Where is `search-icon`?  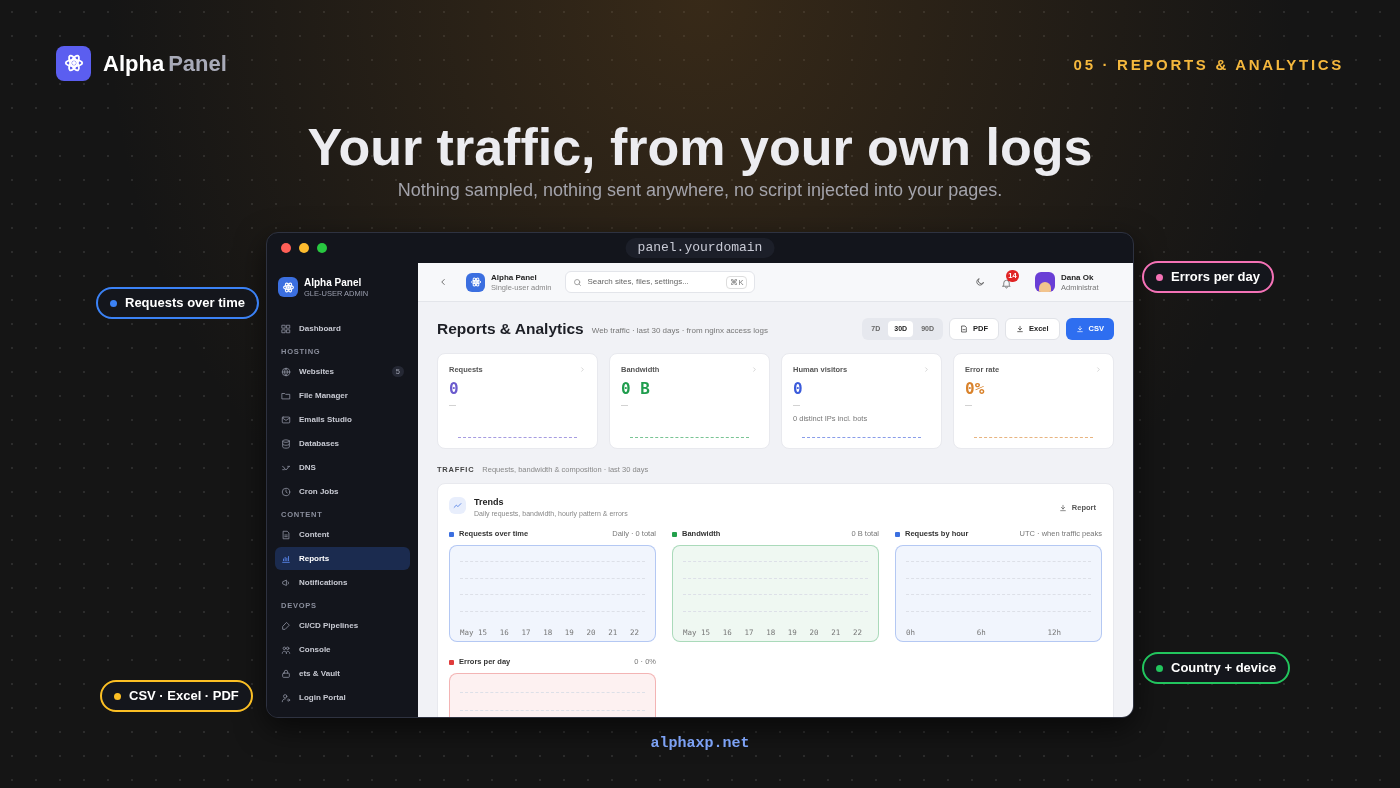
search-icon is located at coordinates (578, 282).